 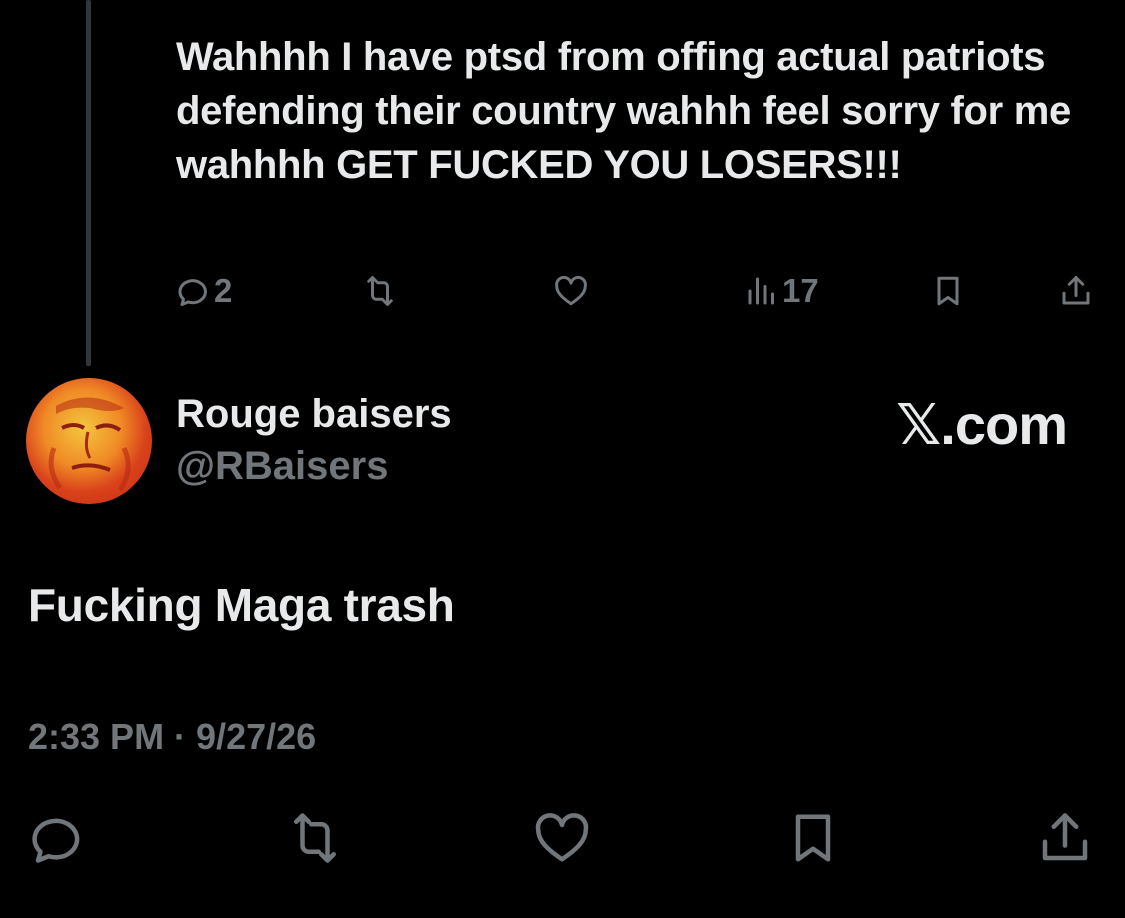 What do you see at coordinates (314, 414) in the screenshot?
I see `author-display-name: Rouge baisers` at bounding box center [314, 414].